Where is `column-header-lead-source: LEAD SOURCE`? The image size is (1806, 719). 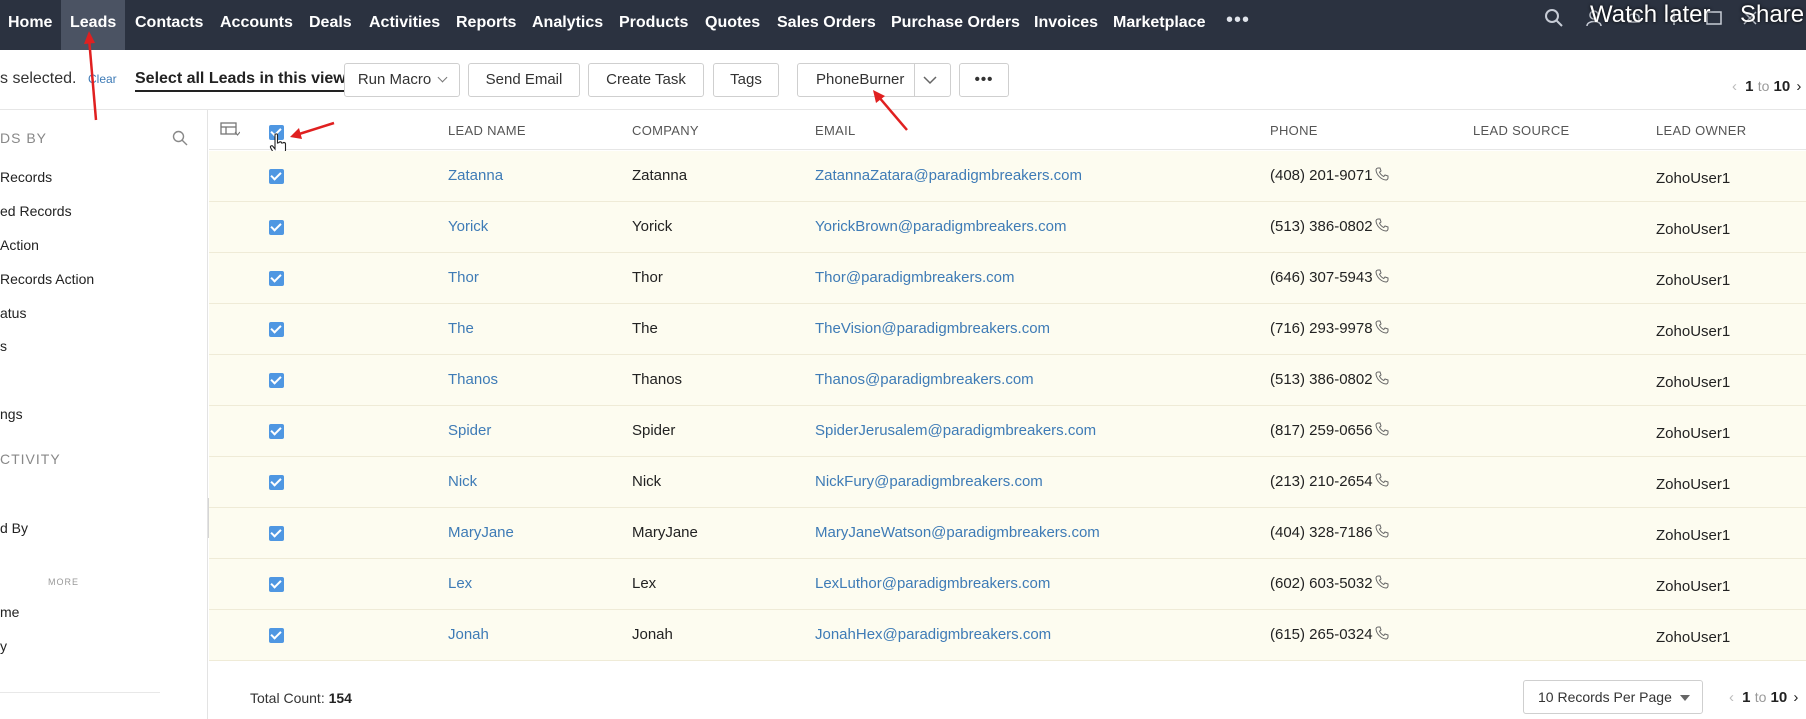 column-header-lead-source: LEAD SOURCE is located at coordinates (1521, 130).